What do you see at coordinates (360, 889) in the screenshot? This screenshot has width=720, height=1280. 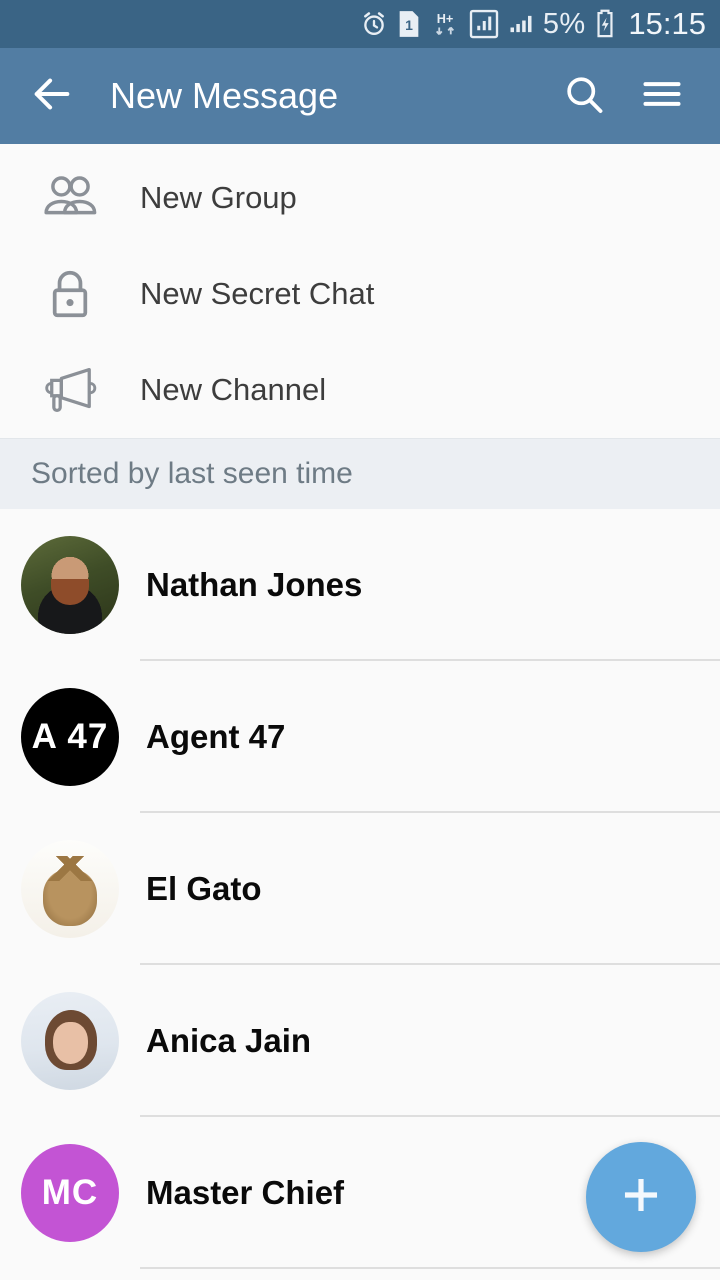 I see `contact-row: El Gato` at bounding box center [360, 889].